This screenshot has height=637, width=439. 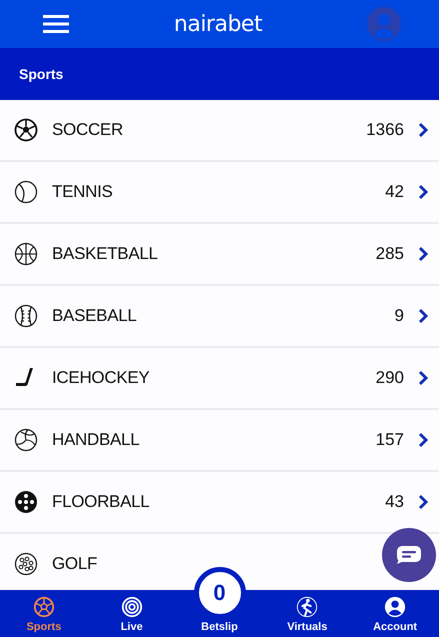 What do you see at coordinates (26, 502) in the screenshot?
I see `floorball-icon` at bounding box center [26, 502].